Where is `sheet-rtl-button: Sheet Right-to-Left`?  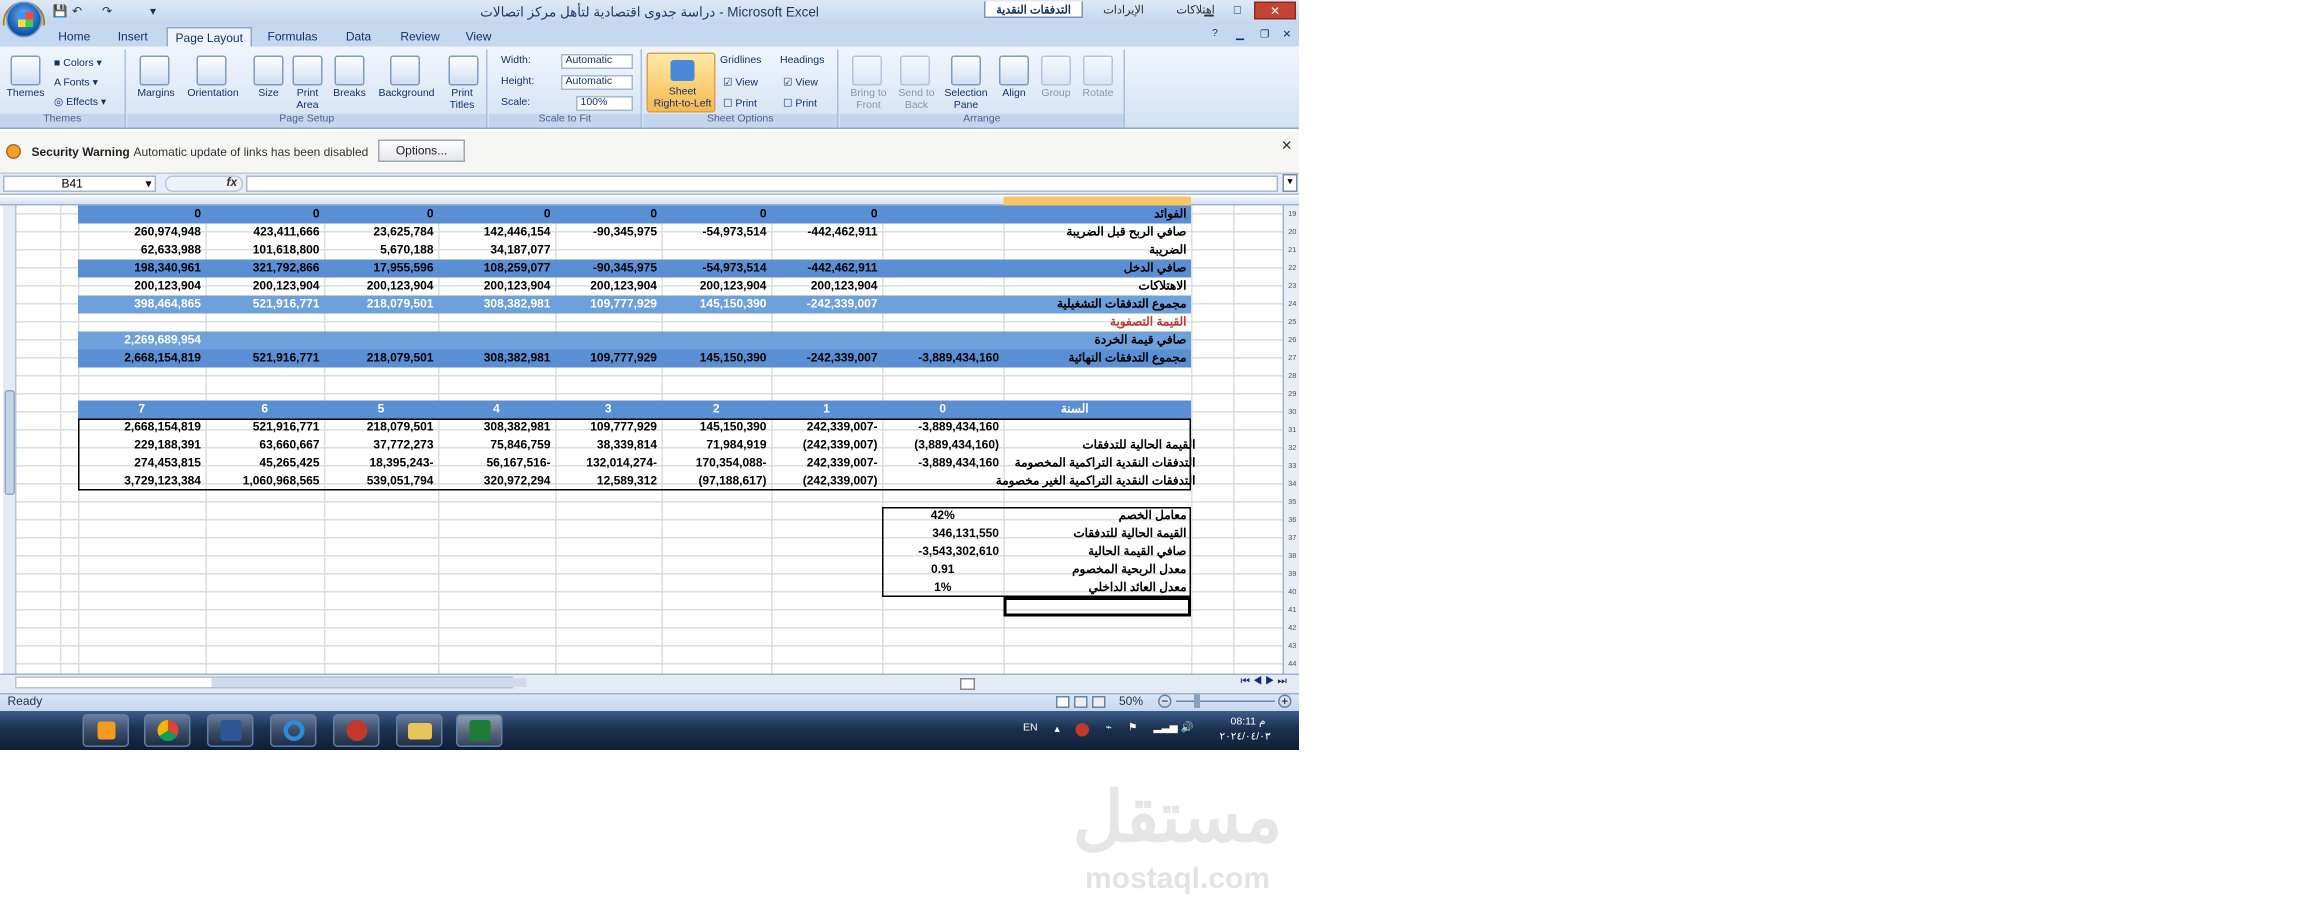 sheet-rtl-button: Sheet Right-to-Left is located at coordinates (681, 82).